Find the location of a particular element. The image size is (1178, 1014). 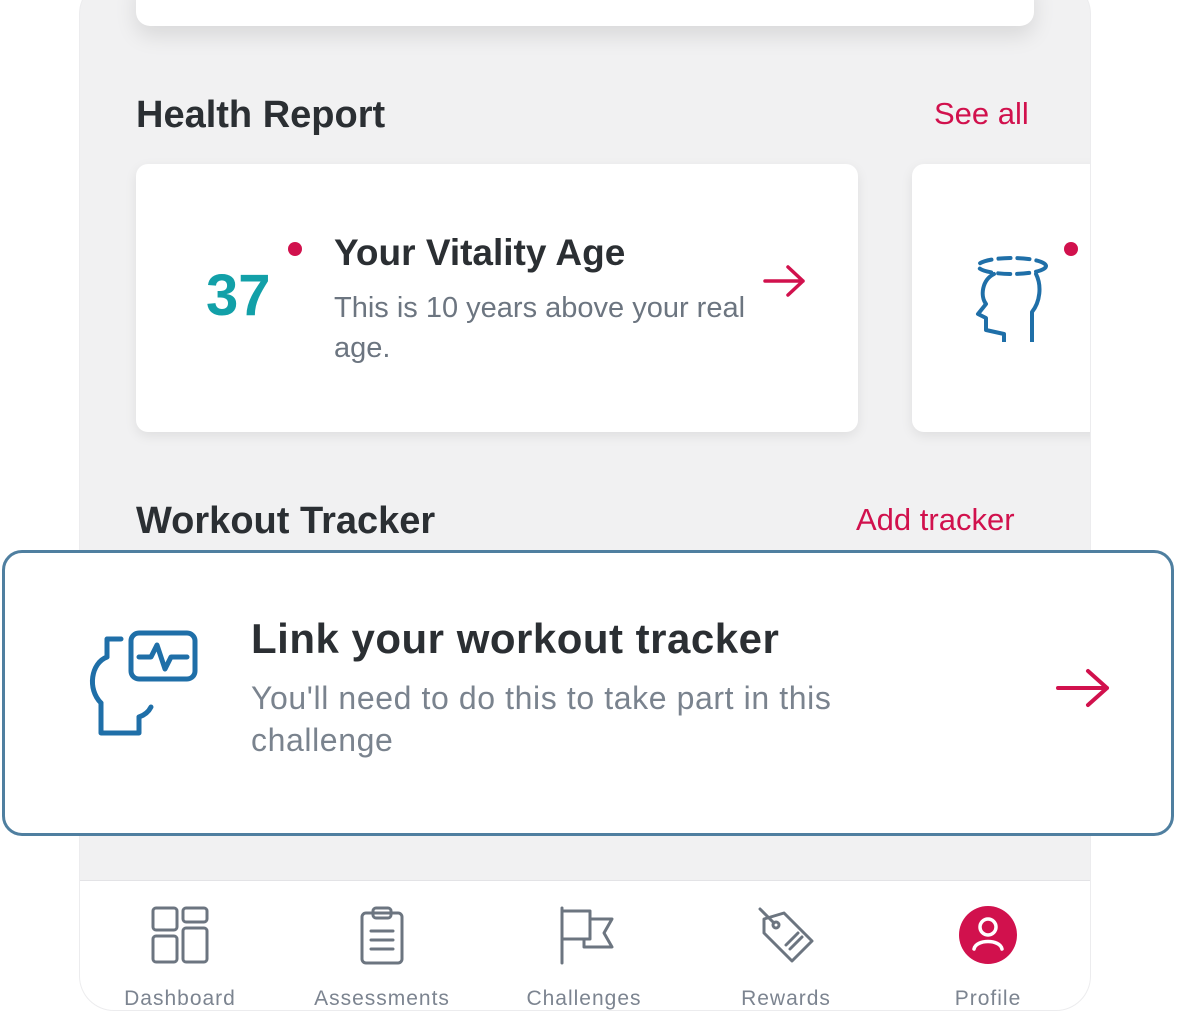

health-report-title: Health Report is located at coordinates (261, 115).